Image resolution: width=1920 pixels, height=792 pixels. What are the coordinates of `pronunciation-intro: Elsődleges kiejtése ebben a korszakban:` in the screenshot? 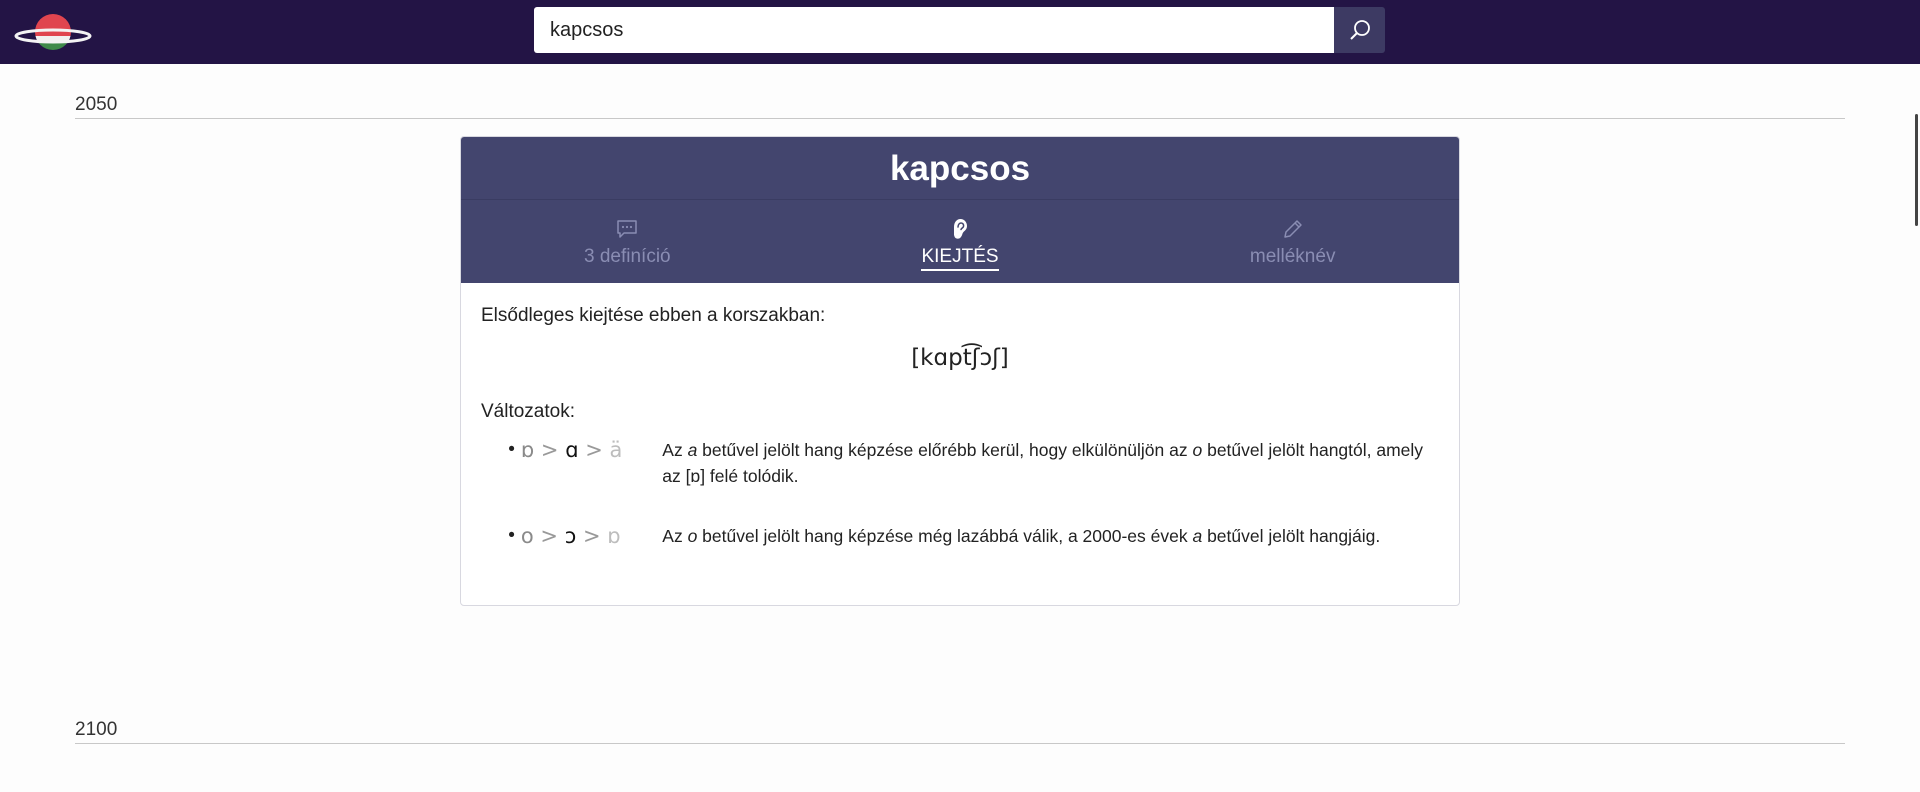 It's located at (653, 315).